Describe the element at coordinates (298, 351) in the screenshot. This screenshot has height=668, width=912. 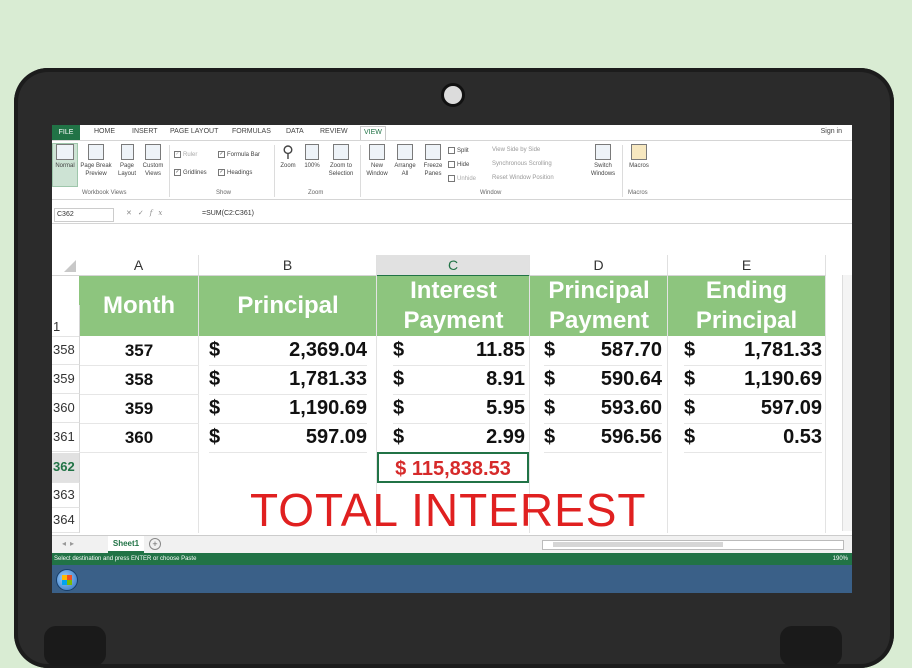
I see `cell-principal: 2,369.04` at that location.